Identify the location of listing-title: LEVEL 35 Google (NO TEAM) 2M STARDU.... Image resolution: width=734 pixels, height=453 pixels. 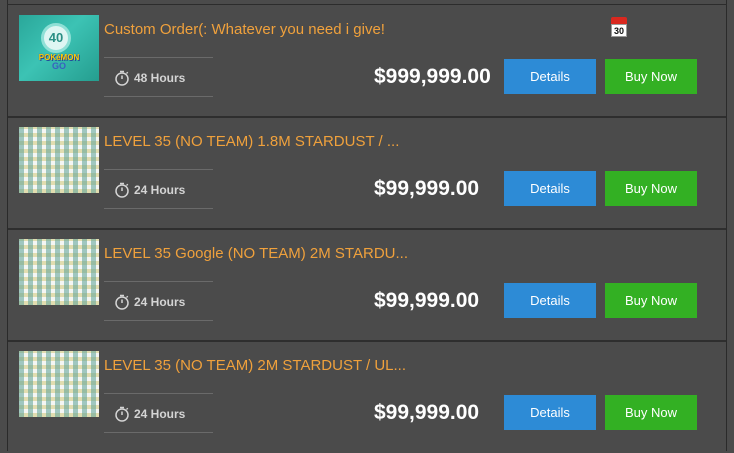
(256, 253).